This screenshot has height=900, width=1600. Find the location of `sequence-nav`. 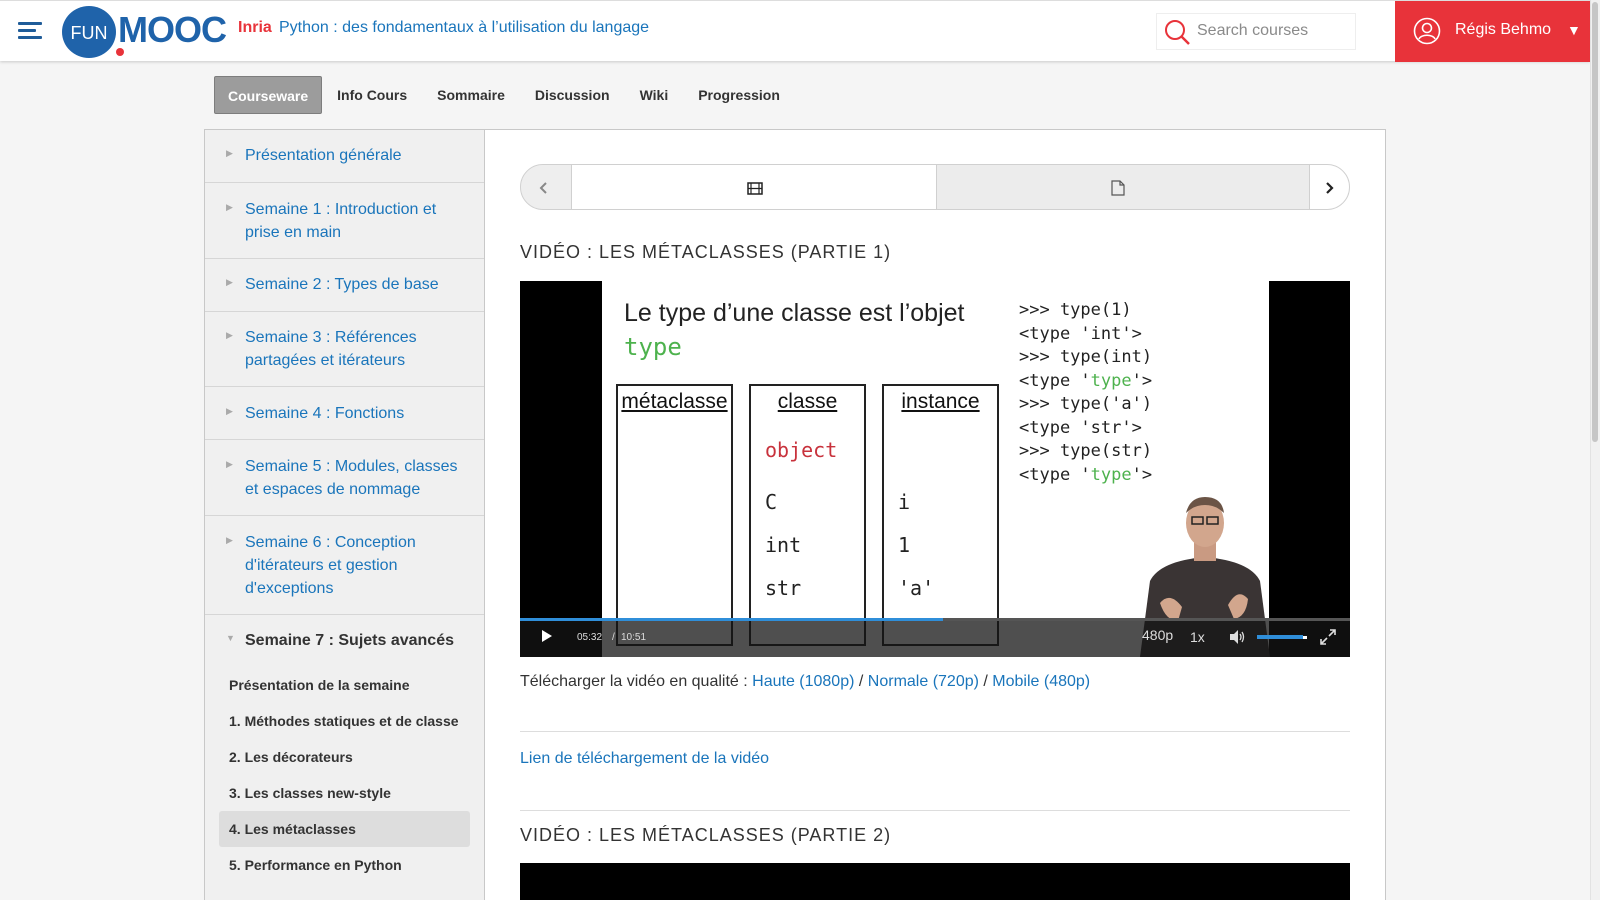

sequence-nav is located at coordinates (935, 187).